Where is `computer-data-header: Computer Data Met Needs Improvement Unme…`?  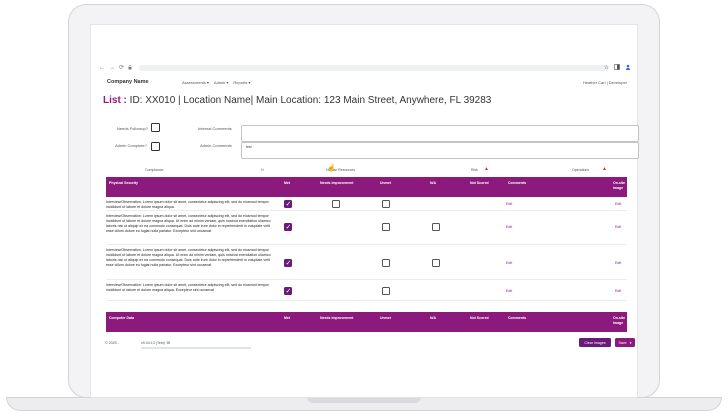 computer-data-header: Computer Data Met Needs Improvement Unme… is located at coordinates (366, 322).